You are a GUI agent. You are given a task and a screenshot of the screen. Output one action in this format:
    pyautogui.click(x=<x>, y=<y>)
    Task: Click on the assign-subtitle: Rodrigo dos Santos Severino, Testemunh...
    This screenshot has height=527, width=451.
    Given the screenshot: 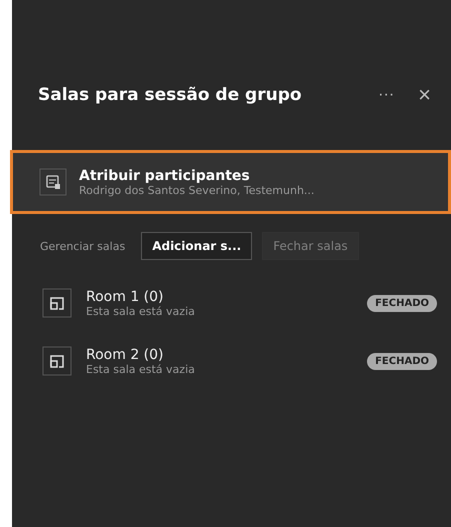 What is the action you would take?
    pyautogui.click(x=196, y=190)
    